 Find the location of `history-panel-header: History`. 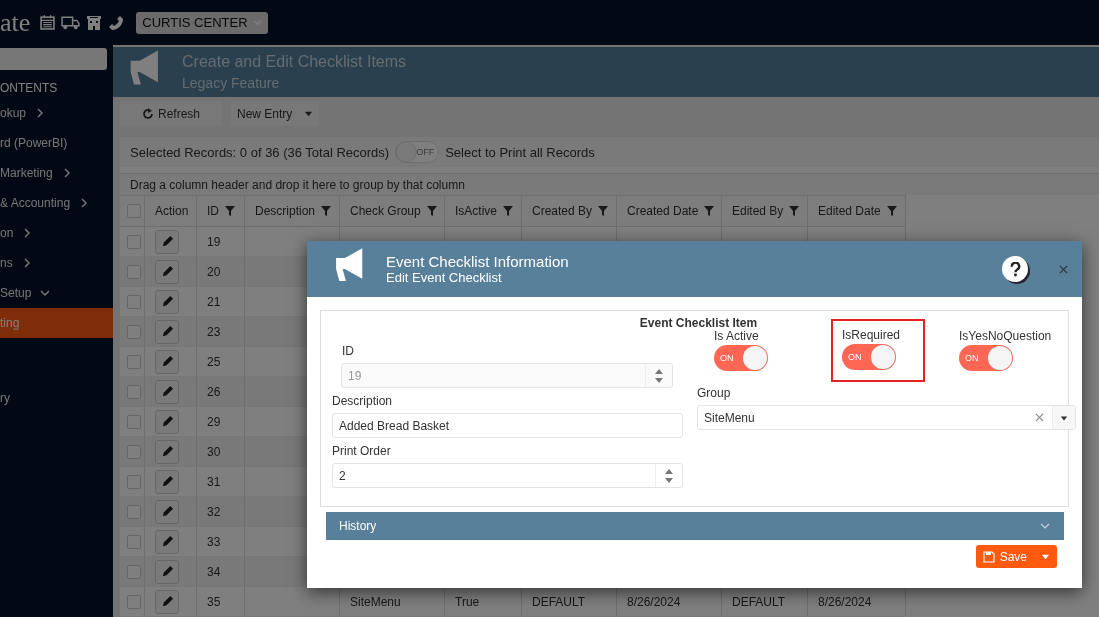

history-panel-header: History is located at coordinates (695, 526).